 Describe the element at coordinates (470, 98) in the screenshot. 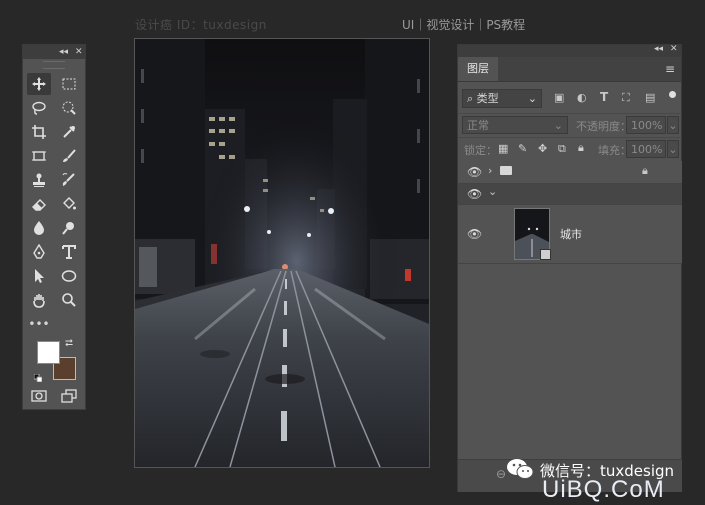

I see `search-icon: ⌕` at that location.